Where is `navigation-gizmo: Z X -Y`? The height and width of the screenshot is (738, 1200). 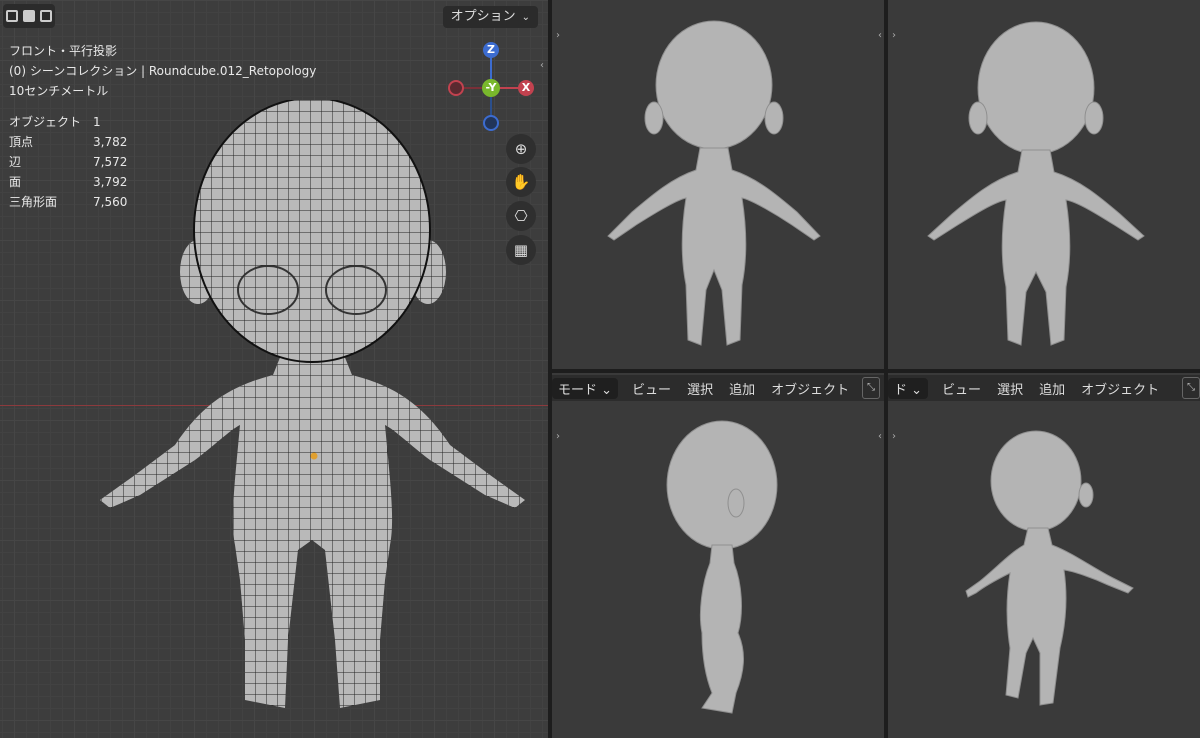
navigation-gizmo: Z X -Y is located at coordinates (490, 88).